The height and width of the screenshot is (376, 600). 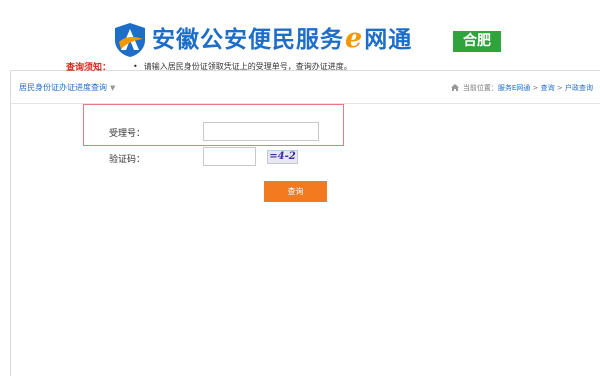 I want to click on captcha-image: =4-2, so click(x=282, y=157).